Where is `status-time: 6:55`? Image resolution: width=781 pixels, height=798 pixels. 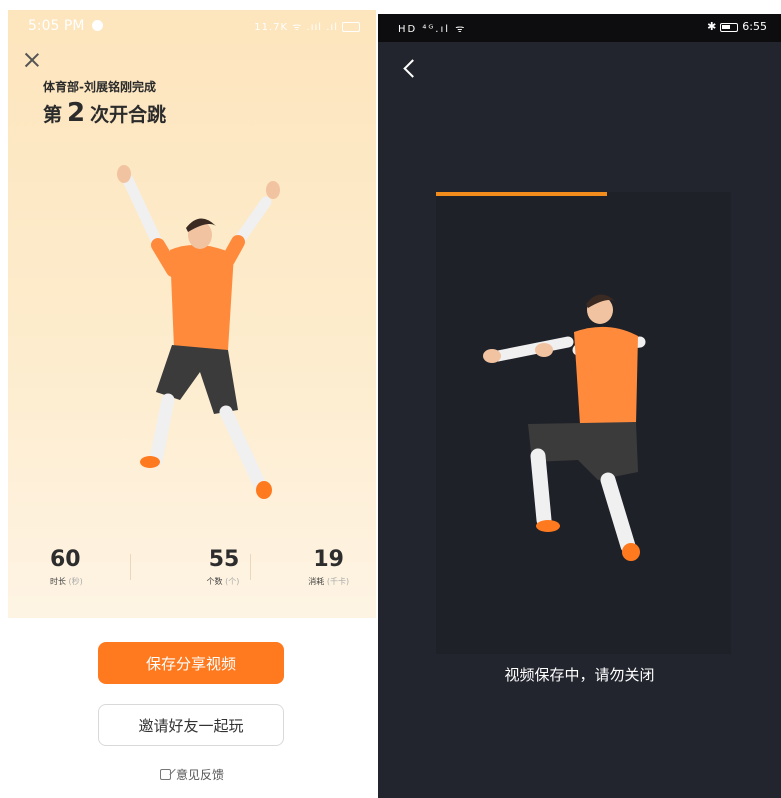 status-time: 6:55 is located at coordinates (754, 26).